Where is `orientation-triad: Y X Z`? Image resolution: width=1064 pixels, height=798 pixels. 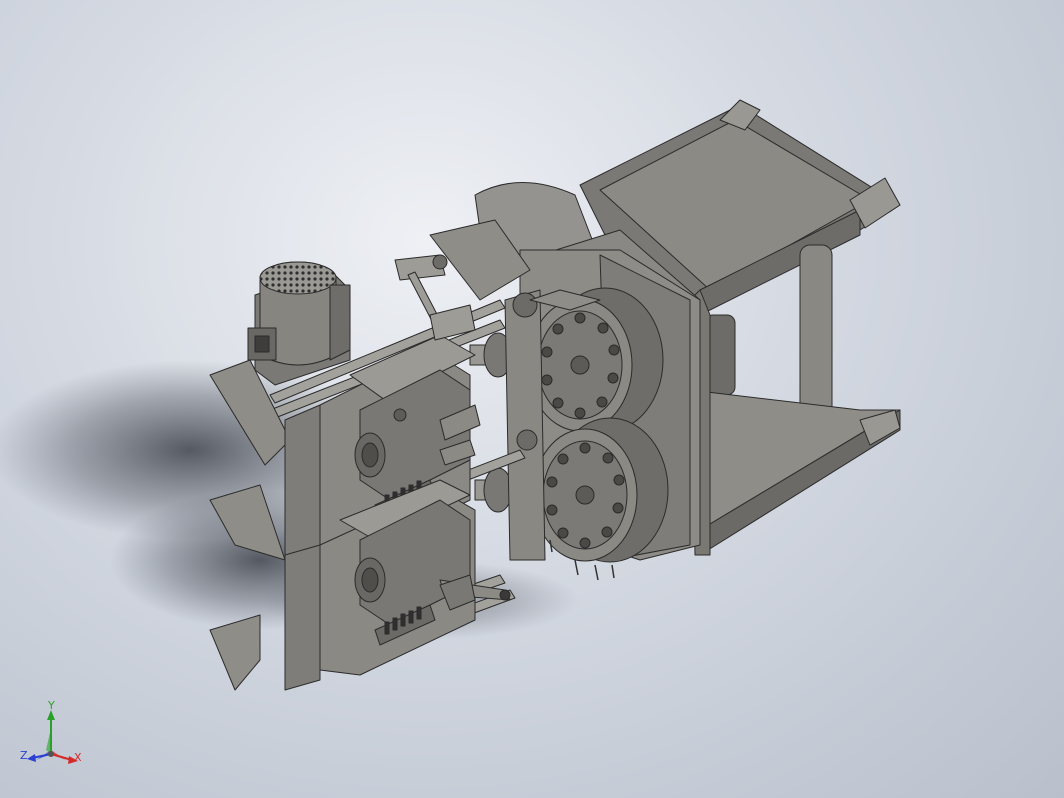
orientation-triad: Y X Z is located at coordinates (53, 736).